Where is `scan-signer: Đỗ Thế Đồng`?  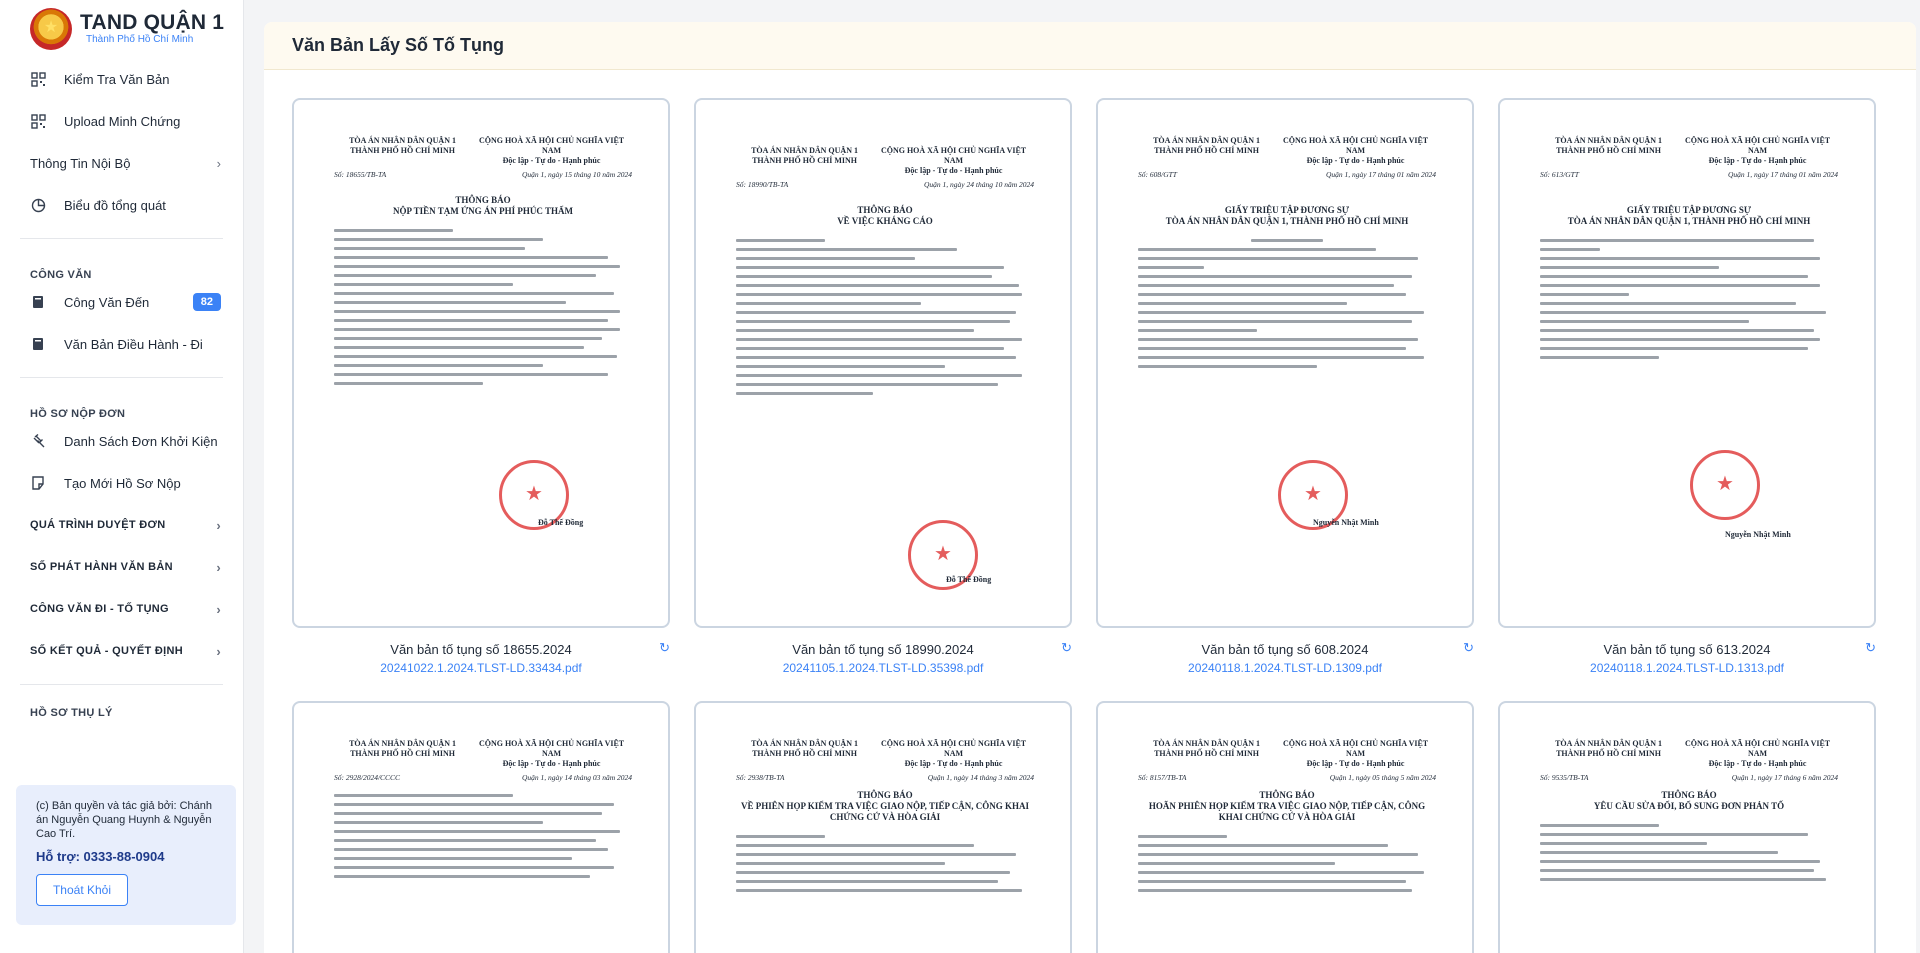
scan-signer: Đỗ Thế Đồng is located at coordinates (561, 522).